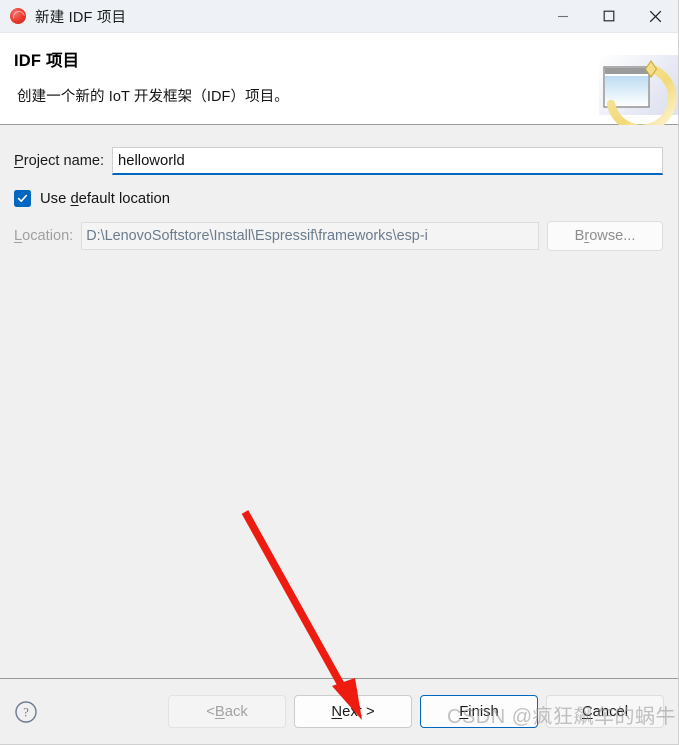  Describe the element at coordinates (579, 236) in the screenshot. I see `browse-button-pre: B` at that location.